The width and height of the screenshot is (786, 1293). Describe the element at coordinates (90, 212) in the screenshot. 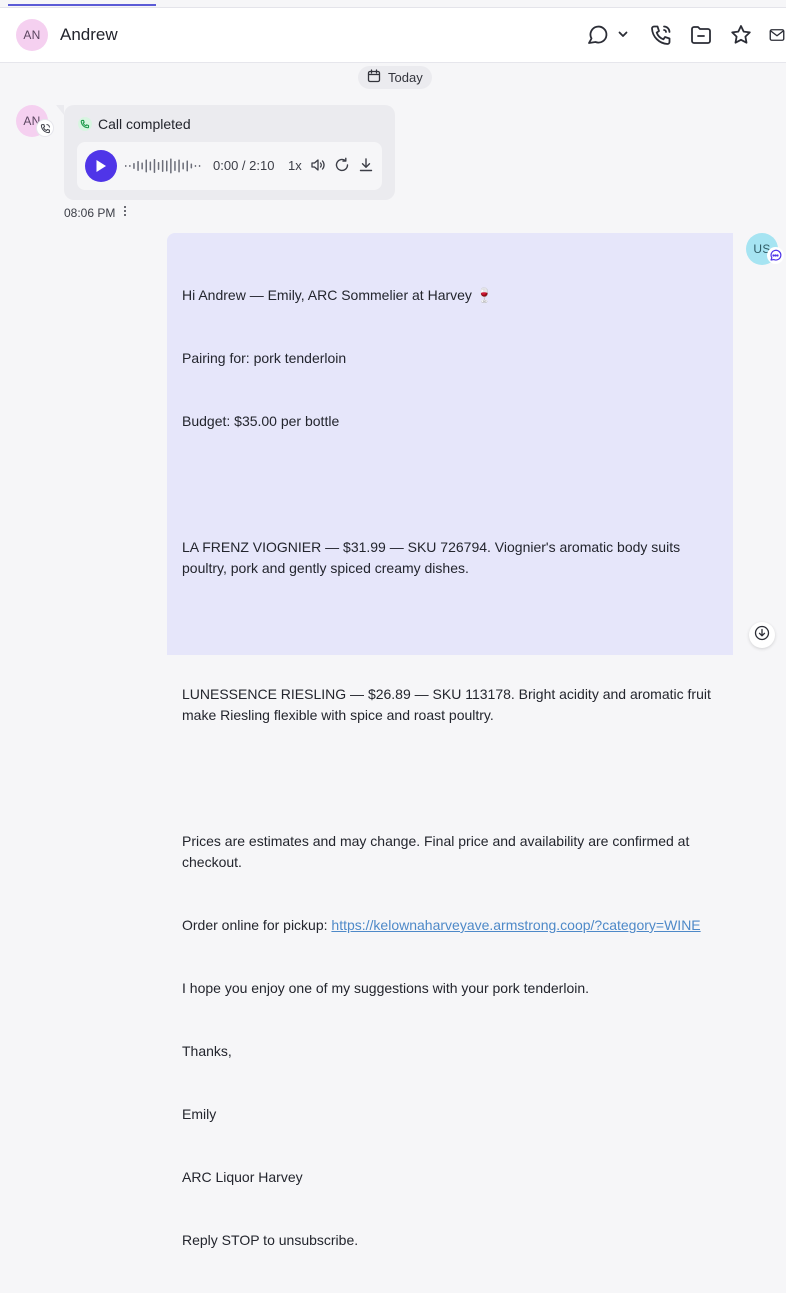

I see `timestamp-label: 08:06 PM` at that location.